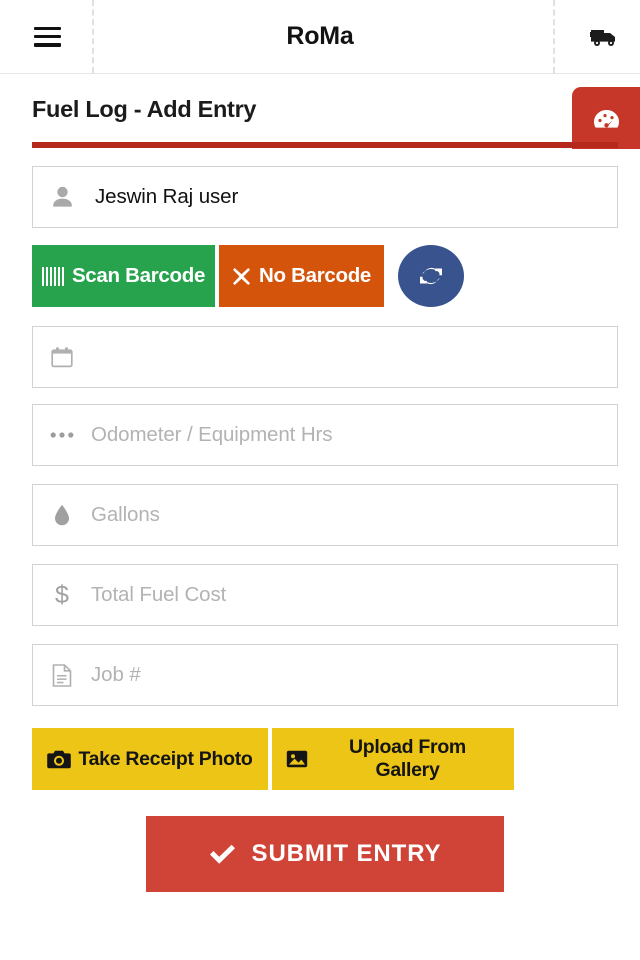  Describe the element at coordinates (59, 759) in the screenshot. I see `camera-icon` at that location.